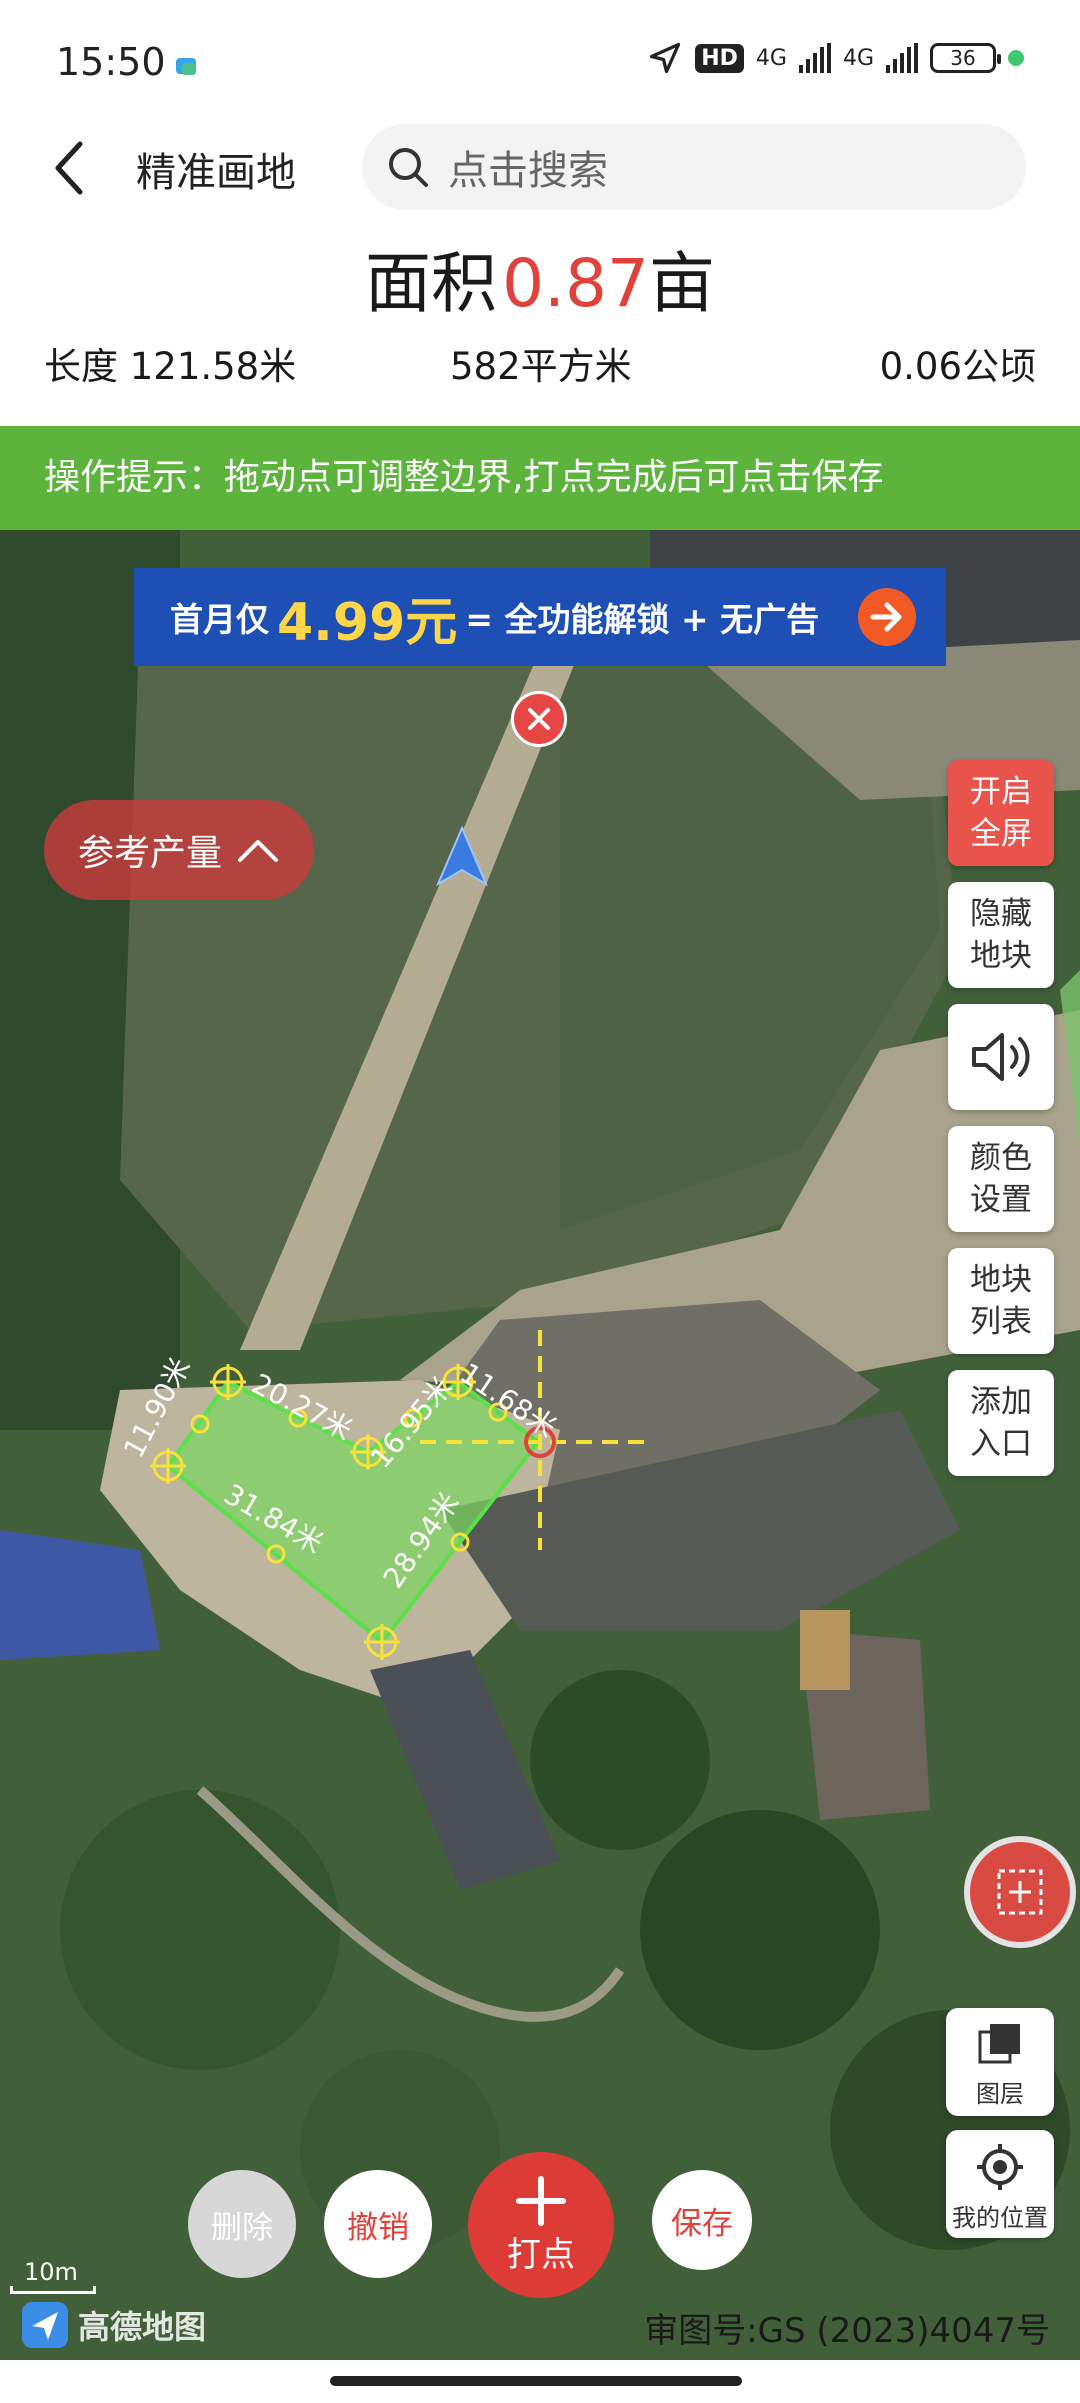  I want to click on area-summary: 面积 0.87亩, so click(540, 280).